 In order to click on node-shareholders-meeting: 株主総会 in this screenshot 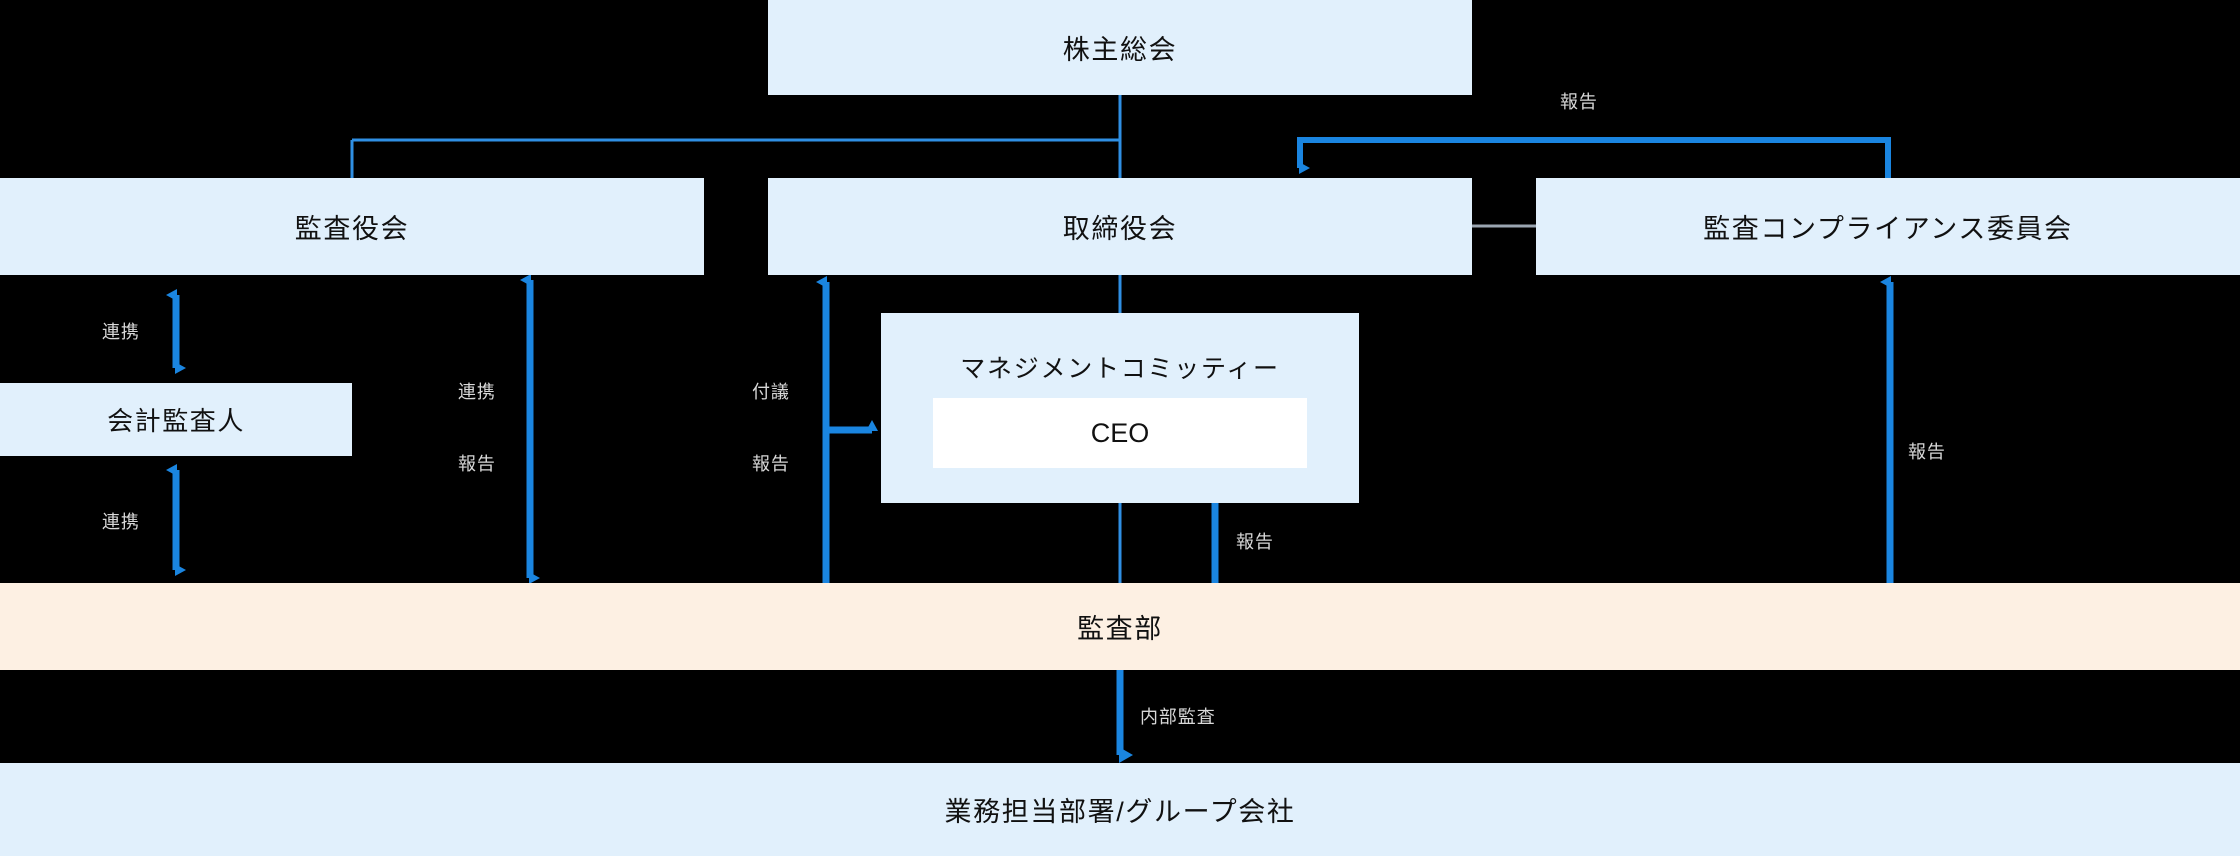, I will do `click(1120, 47)`.